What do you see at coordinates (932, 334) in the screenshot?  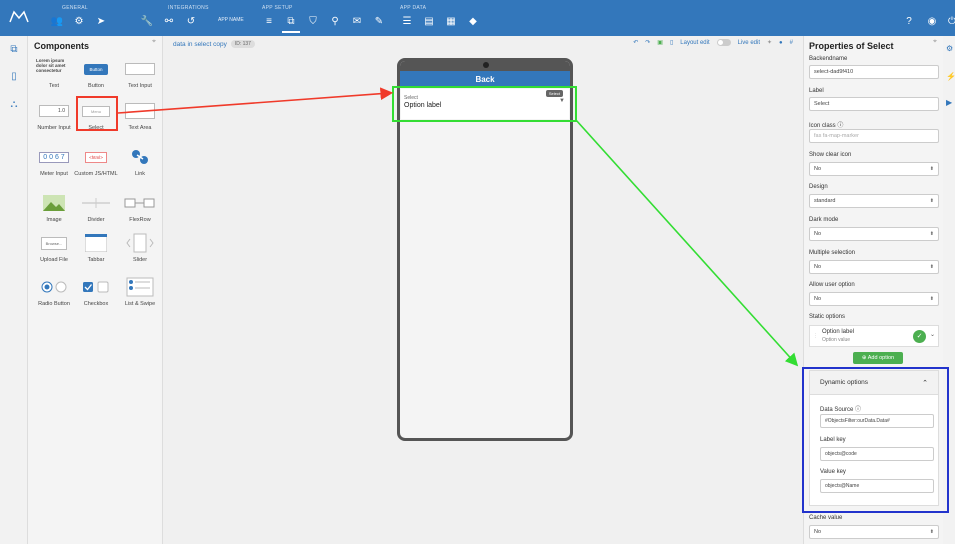 I see `chevron-down-icon: ⌄` at bounding box center [932, 334].